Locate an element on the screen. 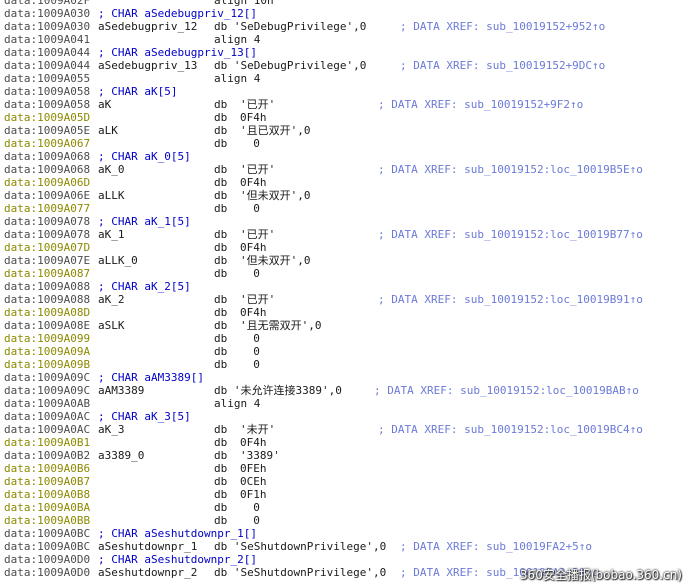 Image resolution: width=688 pixels, height=587 pixels. listing-row: data:1009A07E aLLK_0 db '但未双开',0 is located at coordinates (344, 260).